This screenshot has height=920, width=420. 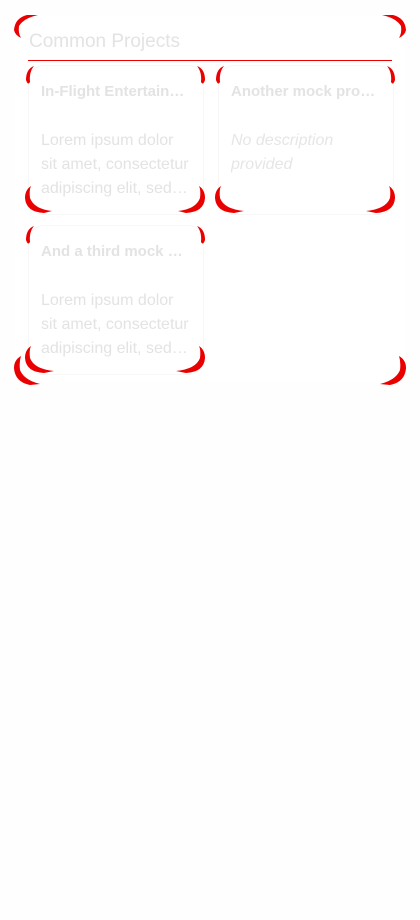 I want to click on project-card-title: And a third mock project, so click(x=114, y=251).